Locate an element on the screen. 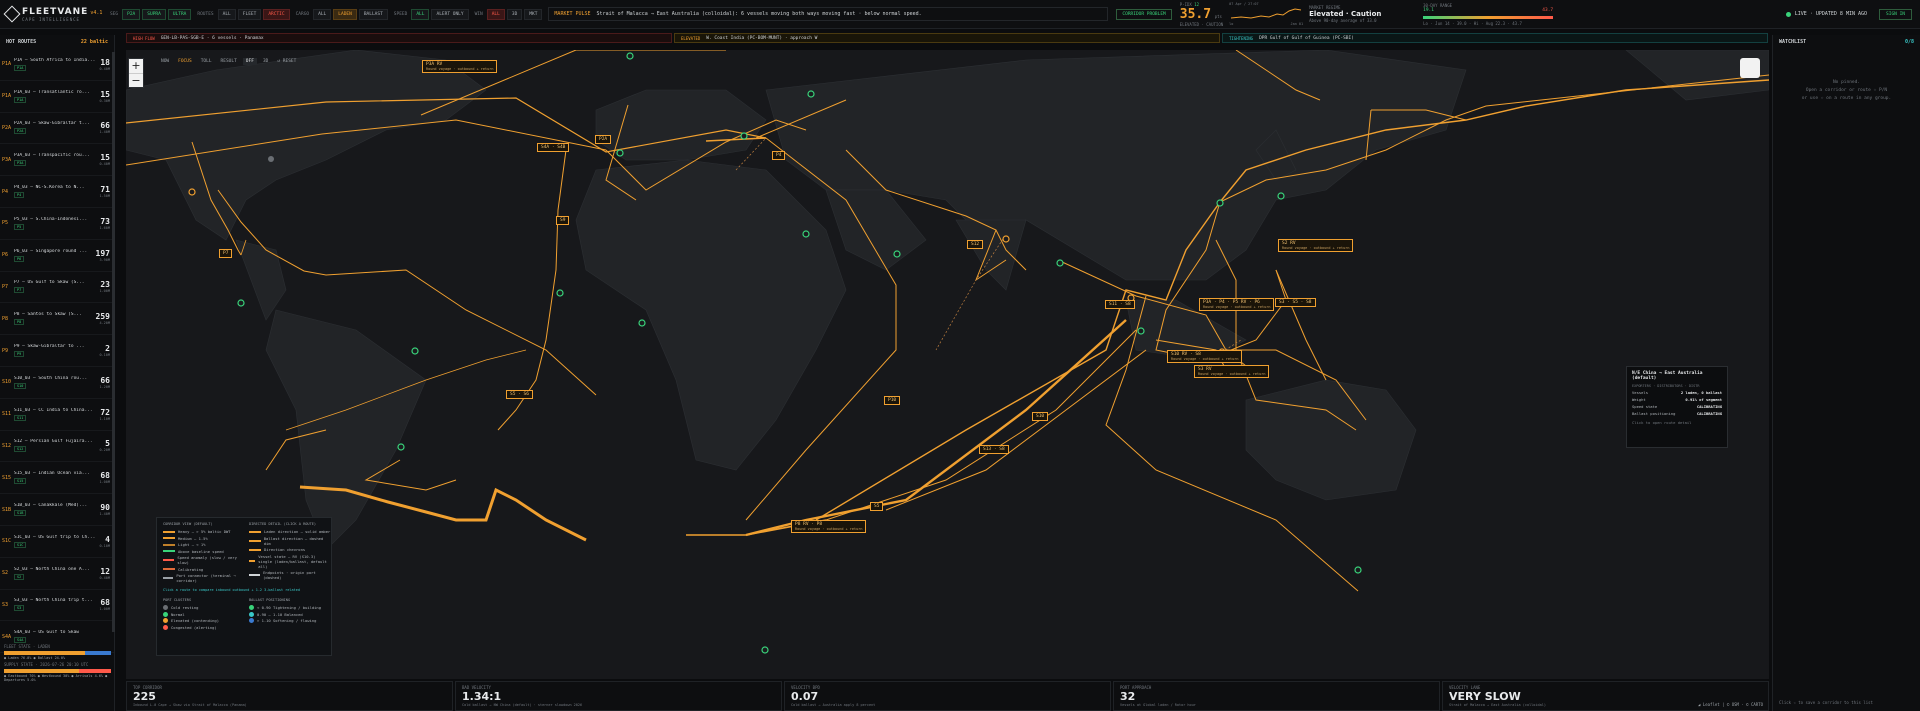  route-tag: P5 is located at coordinates (19, 226).